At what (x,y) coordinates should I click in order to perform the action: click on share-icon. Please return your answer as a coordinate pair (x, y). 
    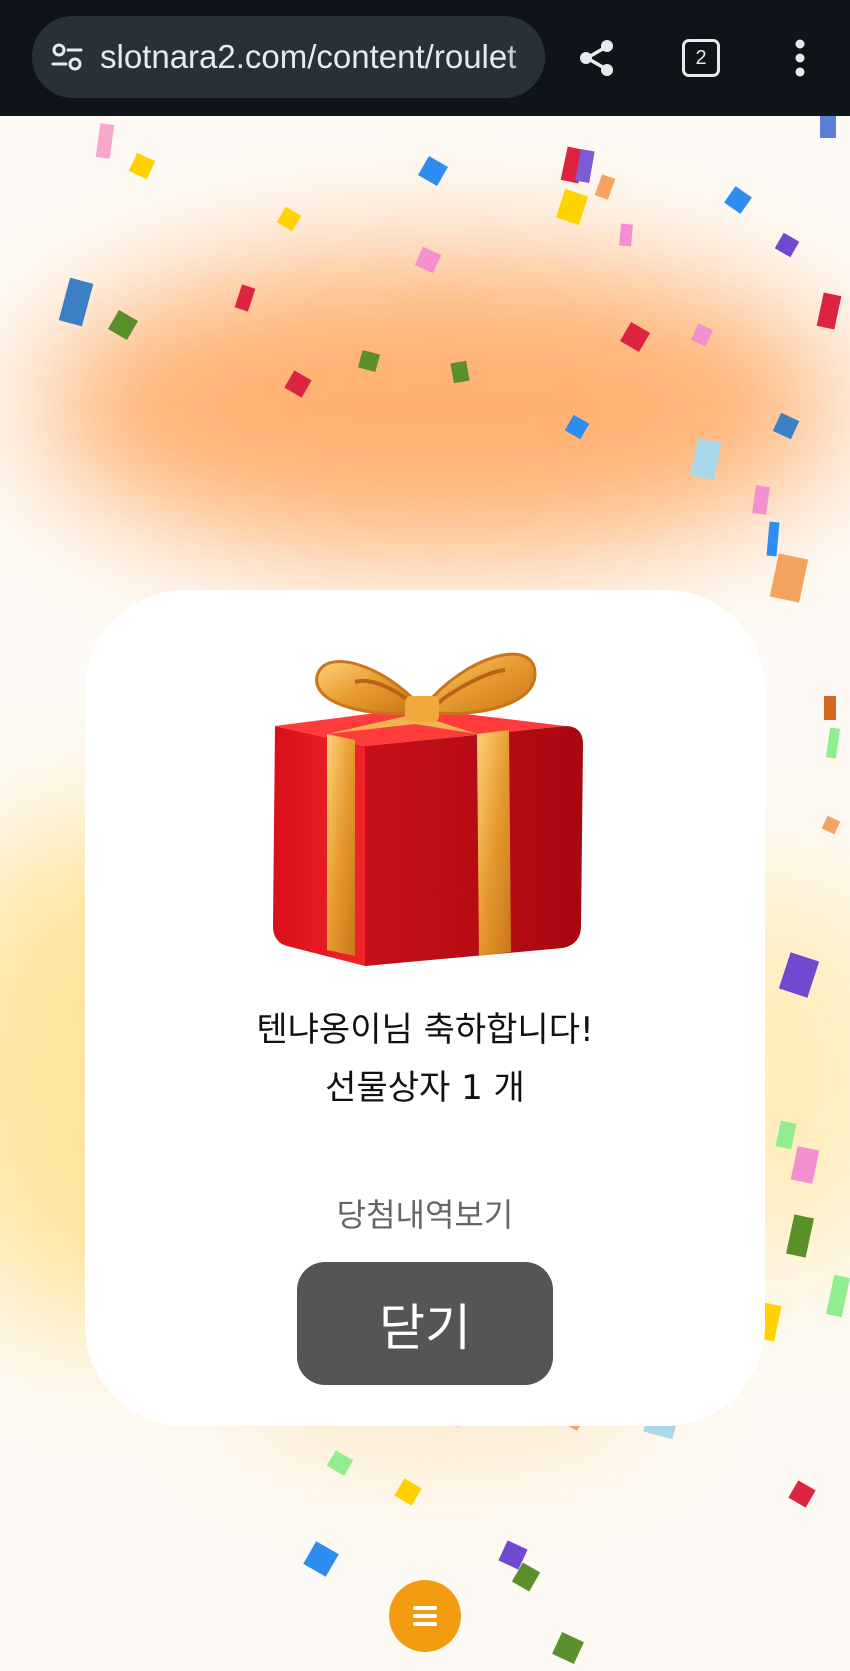
    Looking at the image, I should click on (596, 58).